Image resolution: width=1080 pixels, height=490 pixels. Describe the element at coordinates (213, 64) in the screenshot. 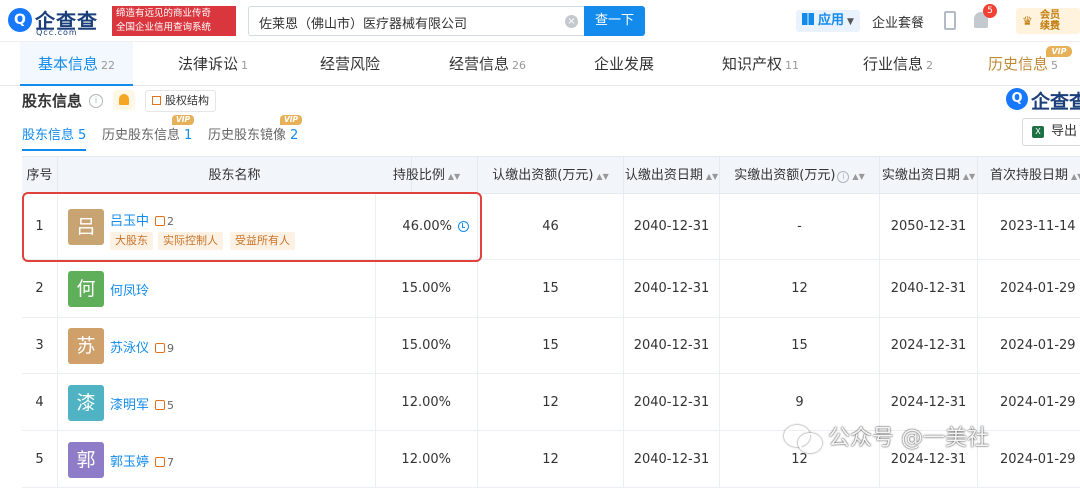

I see `tab-legal: 法律诉讼 1` at that location.